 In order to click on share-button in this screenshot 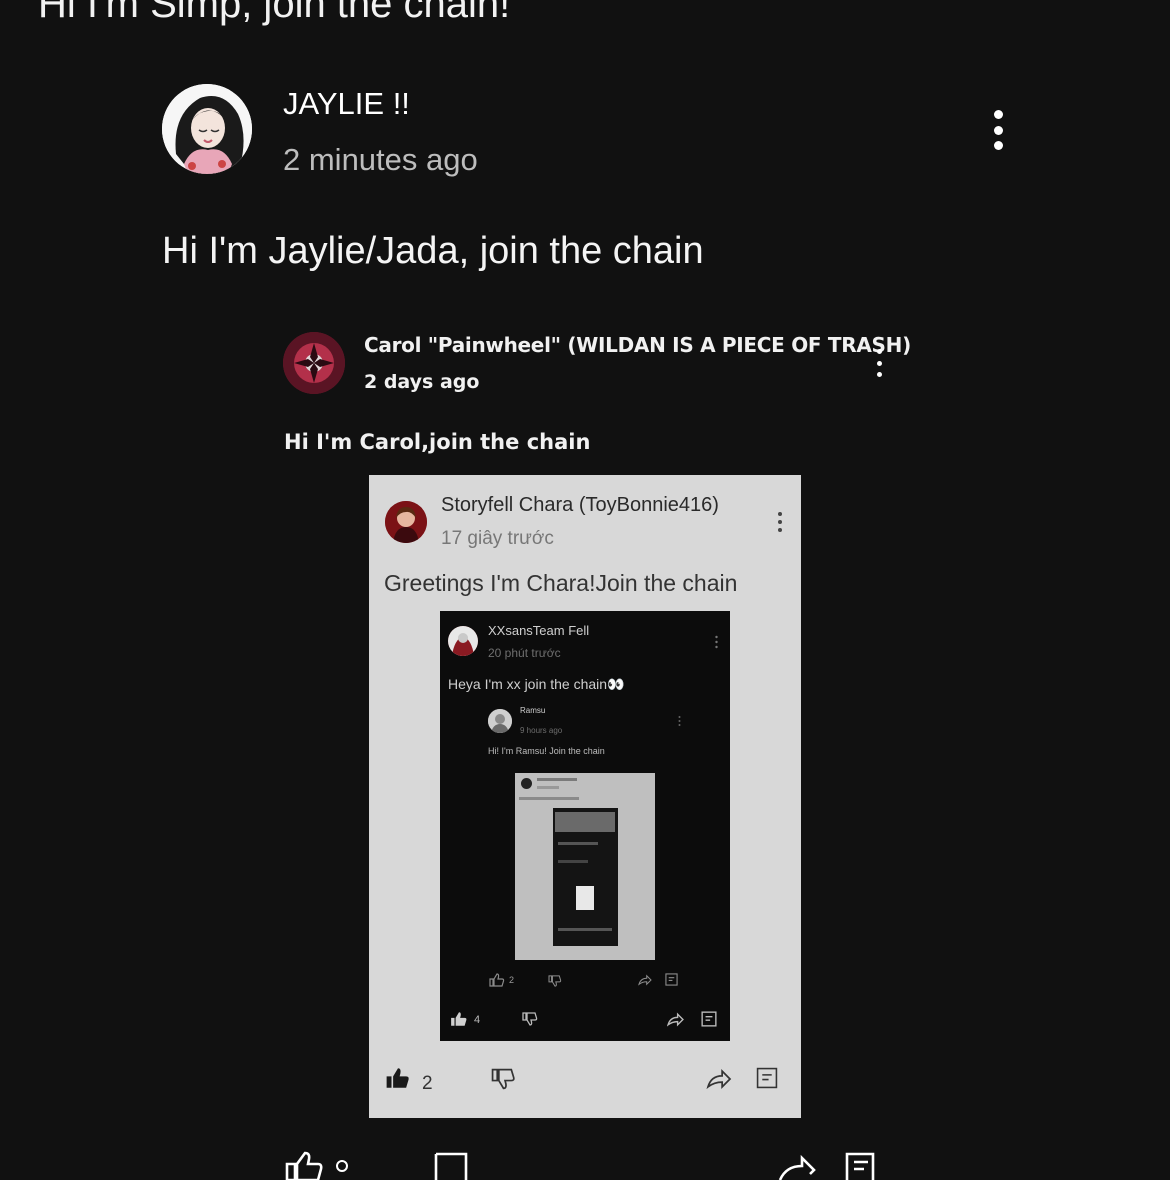, I will do `click(798, 1165)`.